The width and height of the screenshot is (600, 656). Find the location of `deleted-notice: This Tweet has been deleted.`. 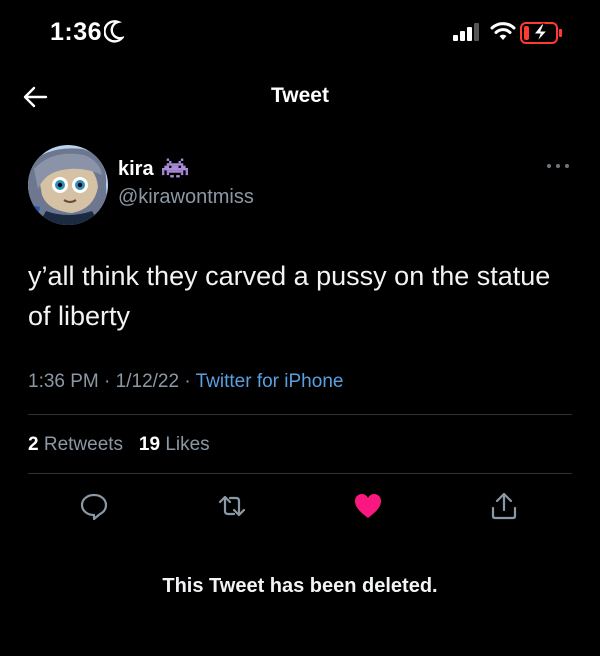

deleted-notice: This Tweet has been deleted. is located at coordinates (300, 586).